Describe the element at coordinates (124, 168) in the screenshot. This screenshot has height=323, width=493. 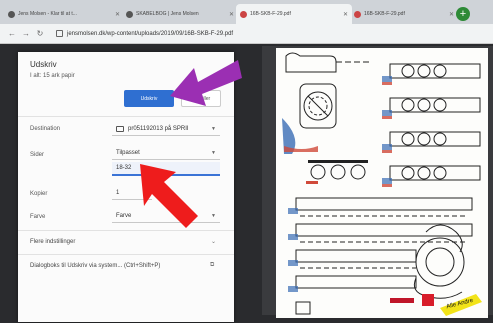
I see `page-range-value: 18-32` at that location.